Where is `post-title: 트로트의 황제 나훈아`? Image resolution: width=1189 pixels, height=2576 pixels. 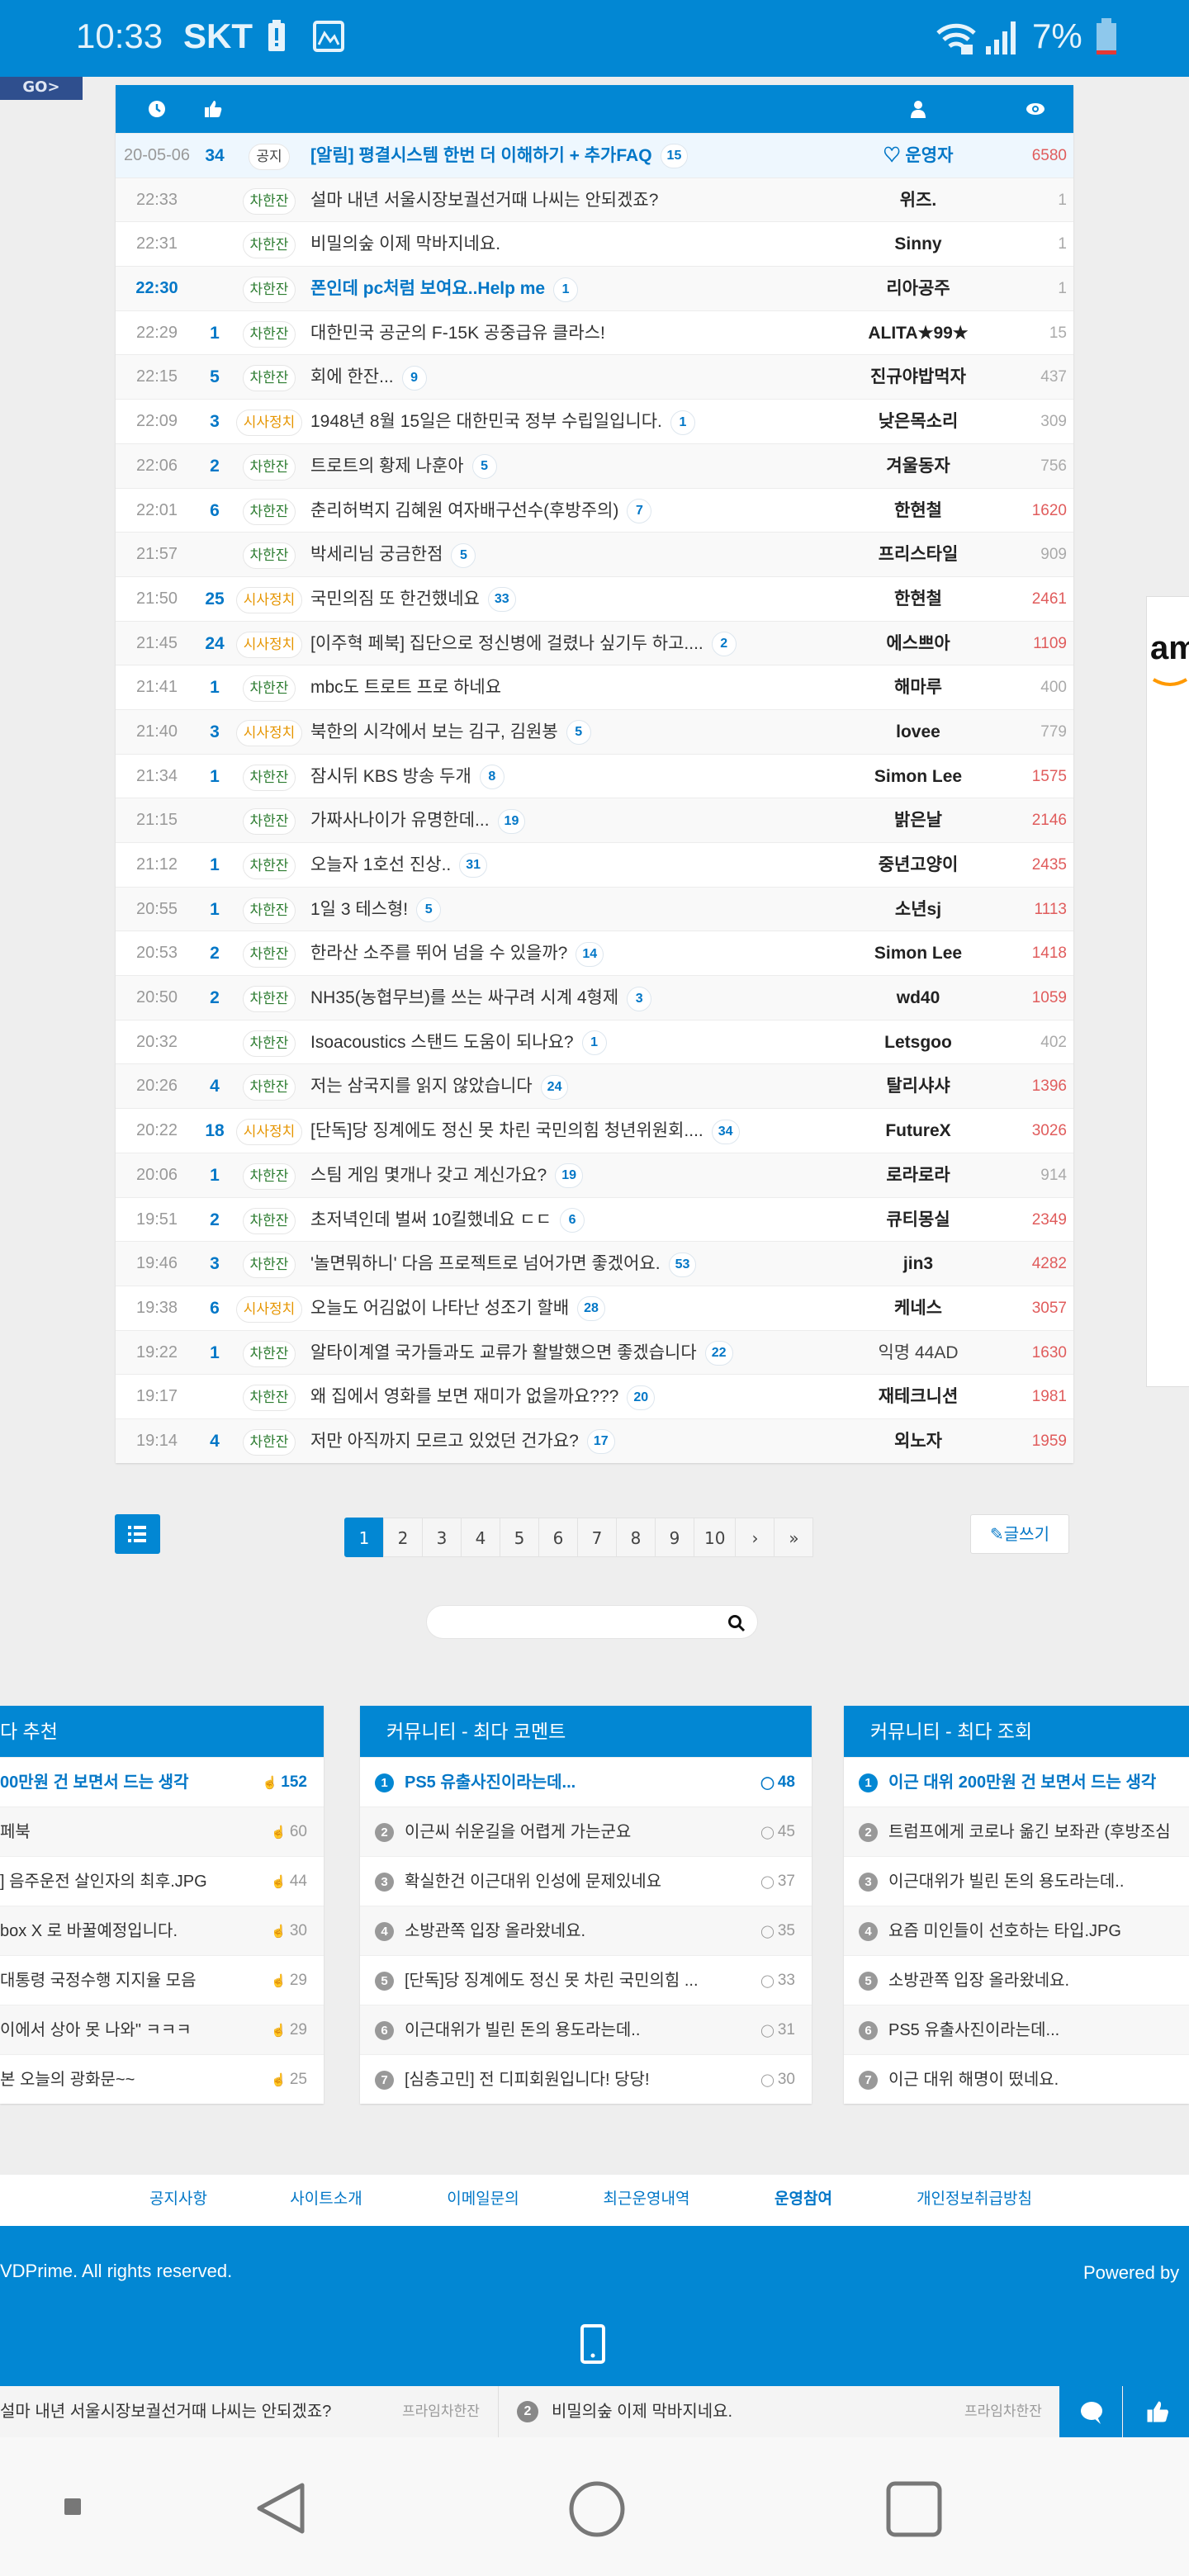
post-title: 트로트의 황제 나훈아 is located at coordinates (387, 466).